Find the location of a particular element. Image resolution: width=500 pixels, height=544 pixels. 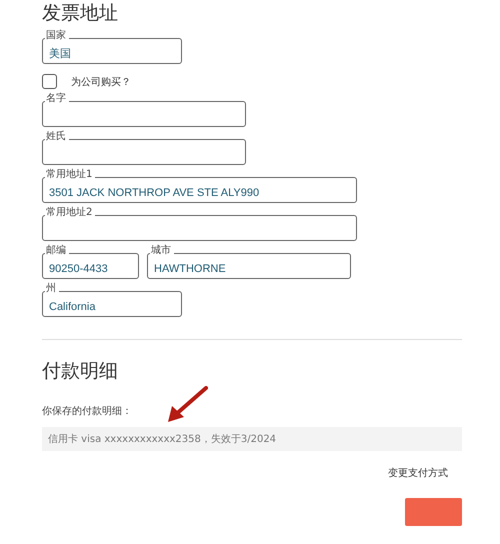

section-title: 发票地址 is located at coordinates (80, 13).